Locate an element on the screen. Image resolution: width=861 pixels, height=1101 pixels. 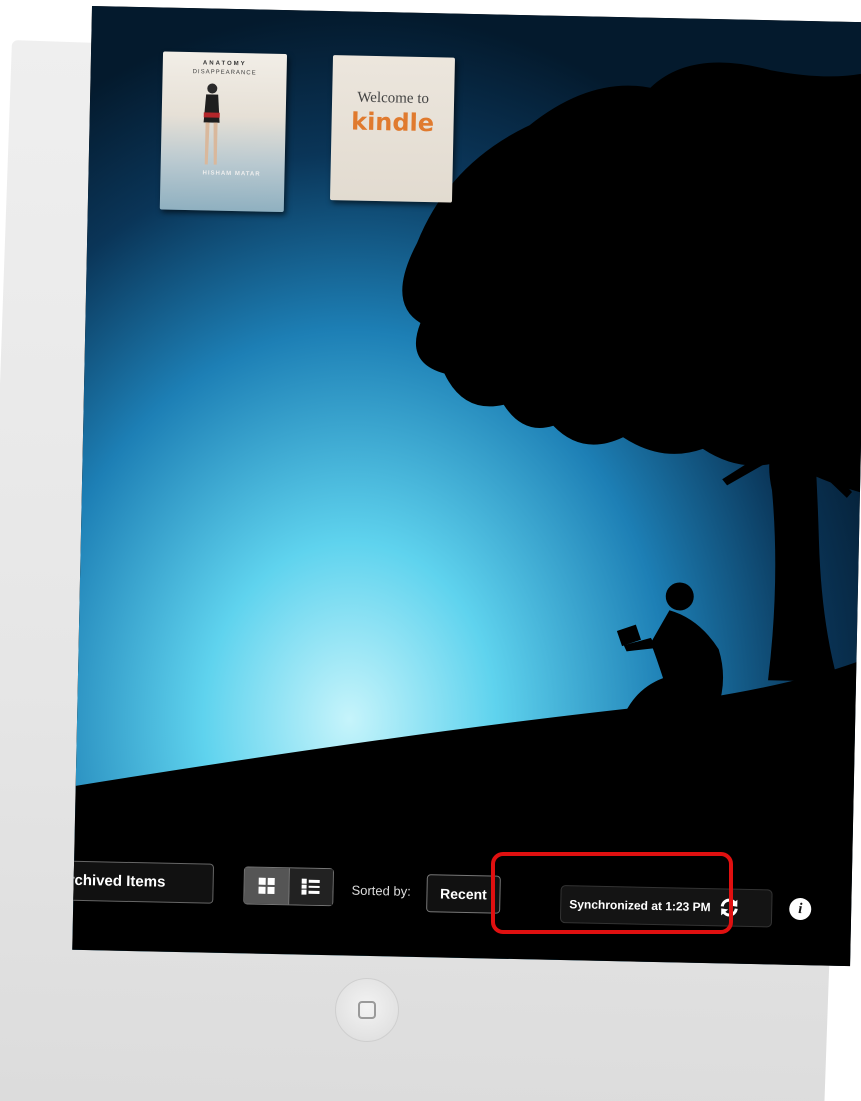
list-view-button is located at coordinates (310, 887).